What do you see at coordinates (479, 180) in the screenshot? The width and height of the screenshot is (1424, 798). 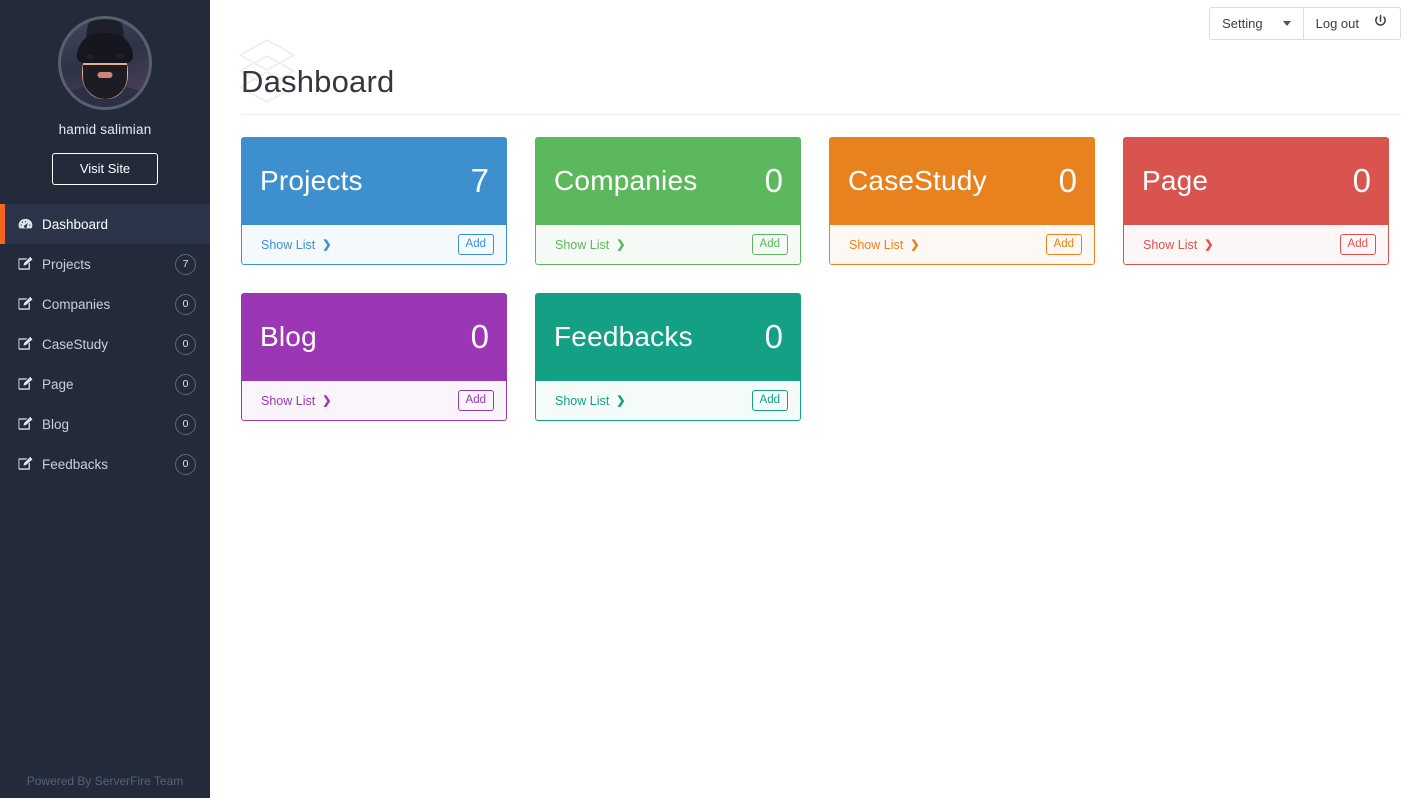 I see `card-count: 7` at bounding box center [479, 180].